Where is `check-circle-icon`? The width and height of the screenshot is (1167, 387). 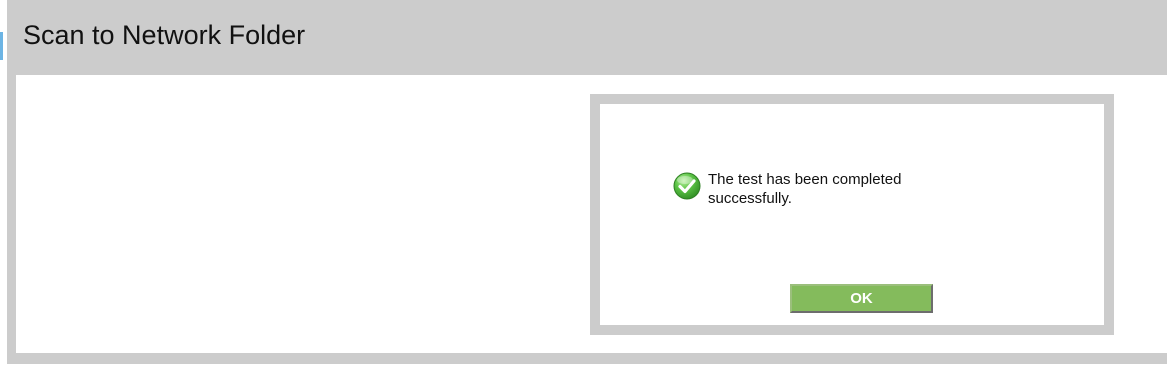
check-circle-icon is located at coordinates (687, 186).